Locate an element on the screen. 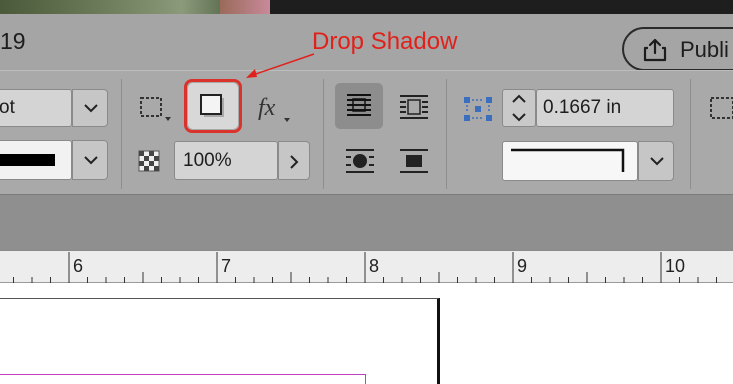  font-style-dropdown-button is located at coordinates (90, 108).